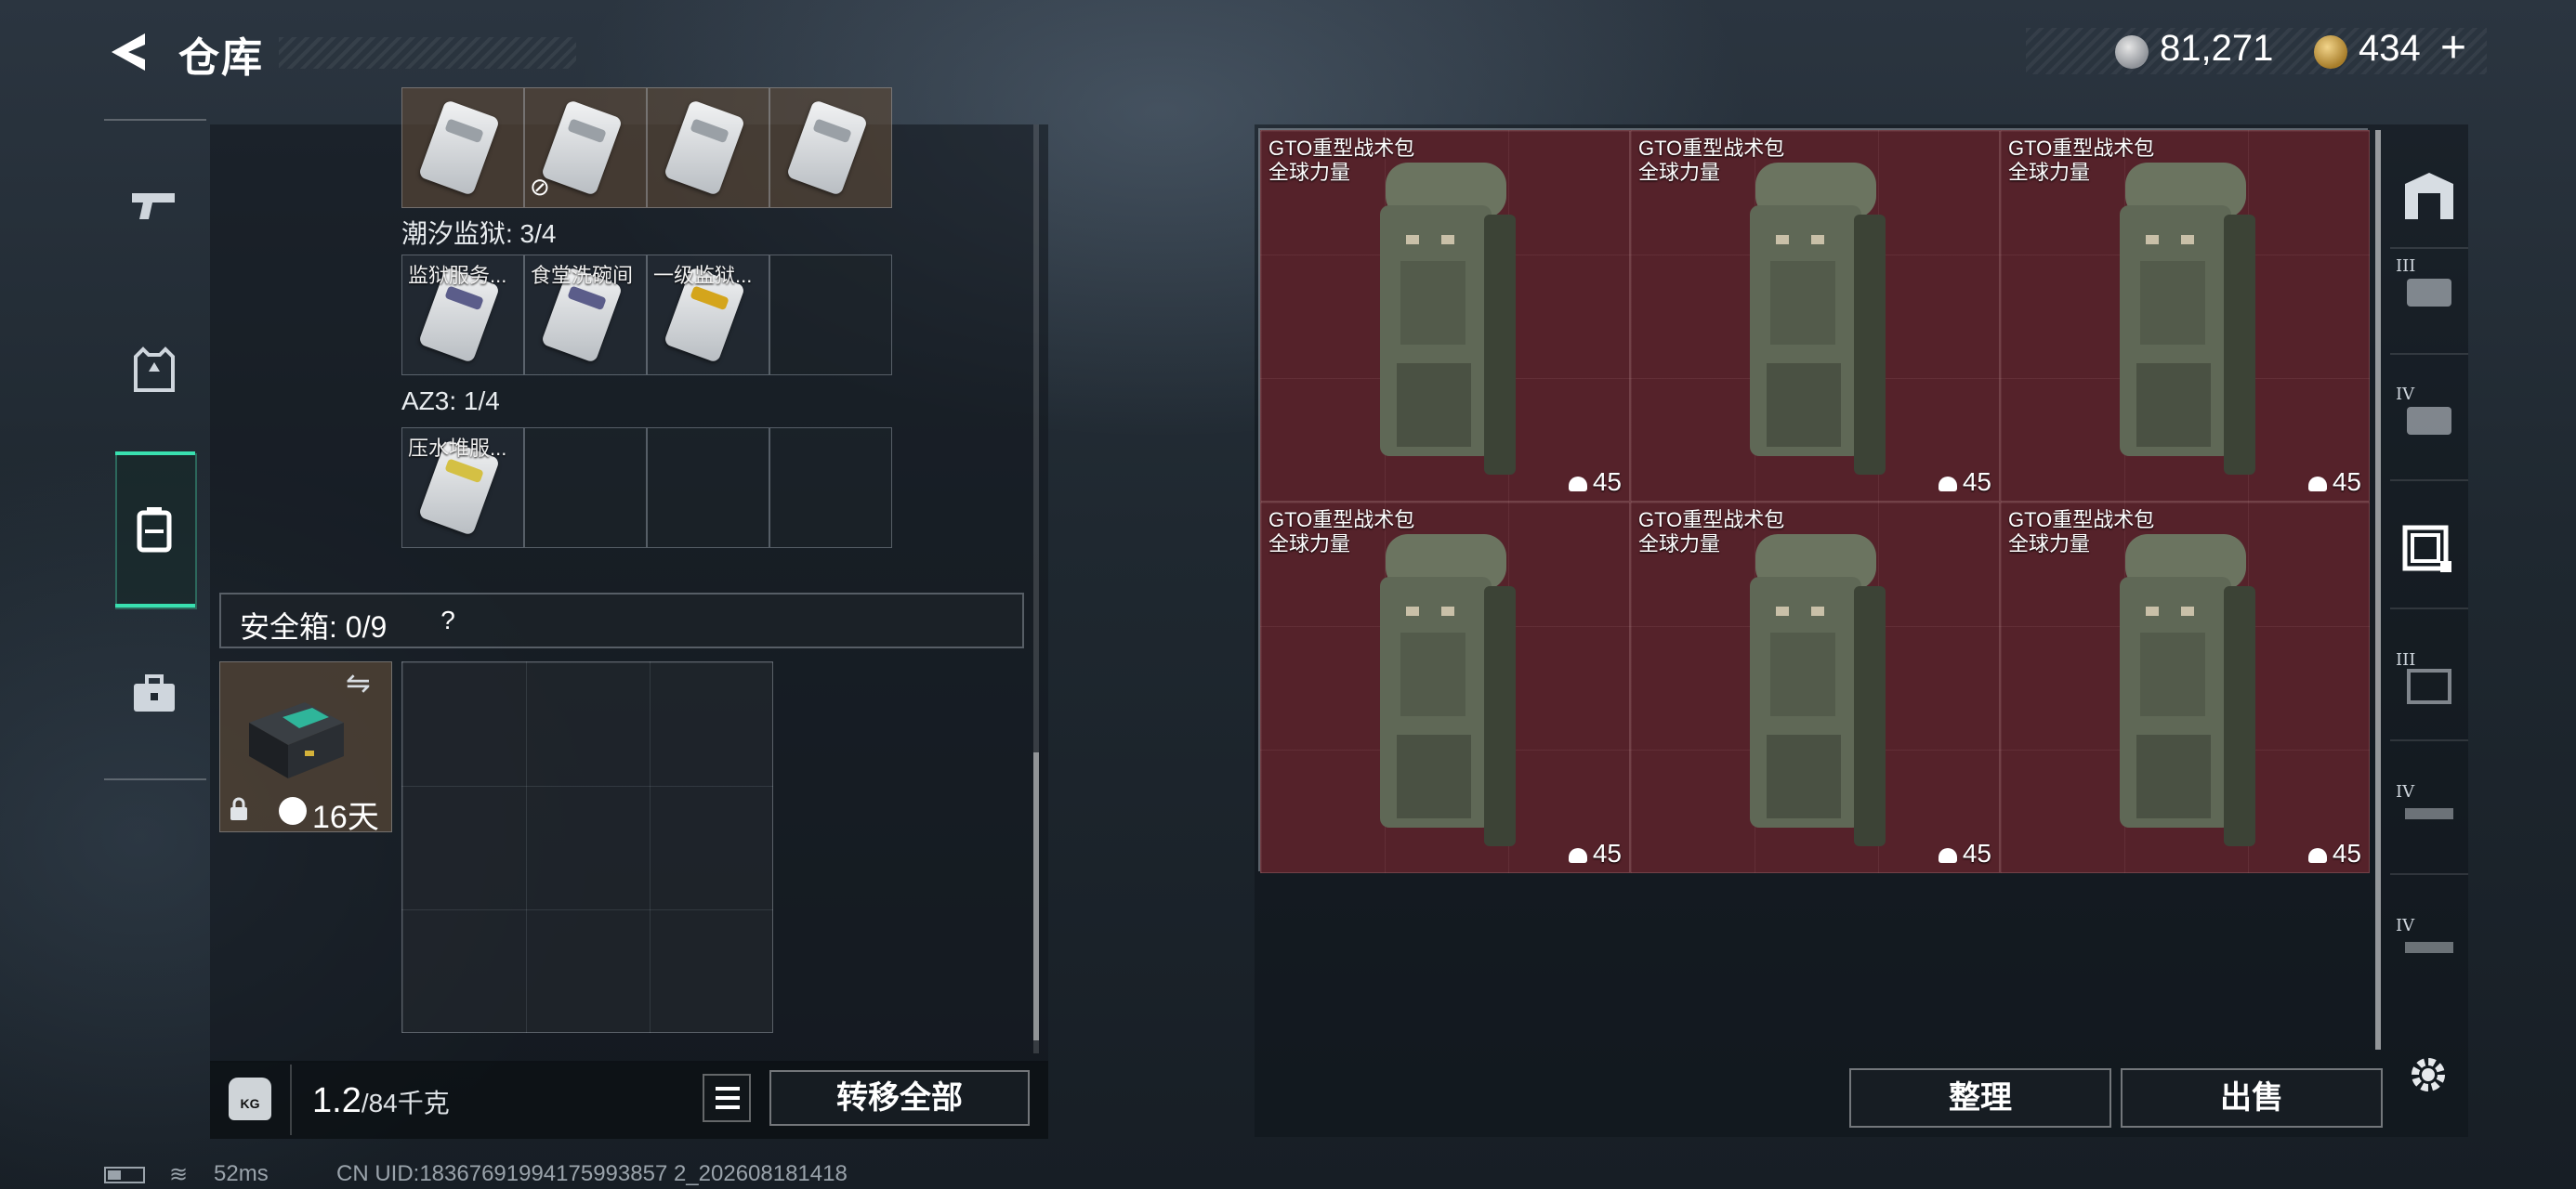  What do you see at coordinates (154, 530) in the screenshot?
I see `backpack-icon` at bounding box center [154, 530].